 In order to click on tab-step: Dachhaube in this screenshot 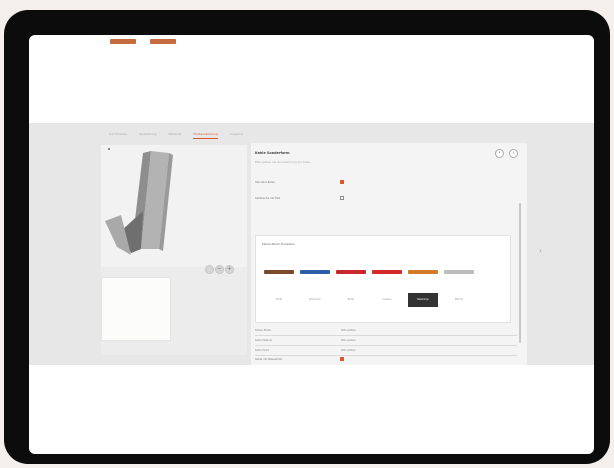, I will do `click(118, 134)`.